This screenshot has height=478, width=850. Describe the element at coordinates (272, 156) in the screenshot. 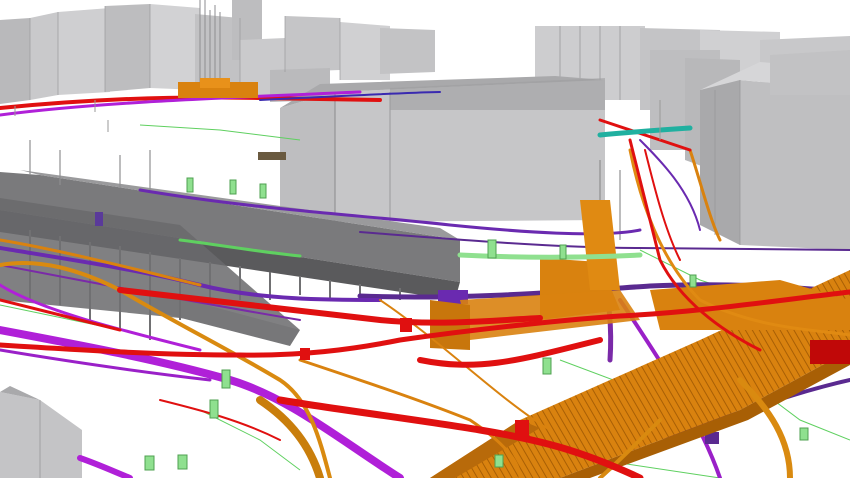

I see `fence-segment` at that location.